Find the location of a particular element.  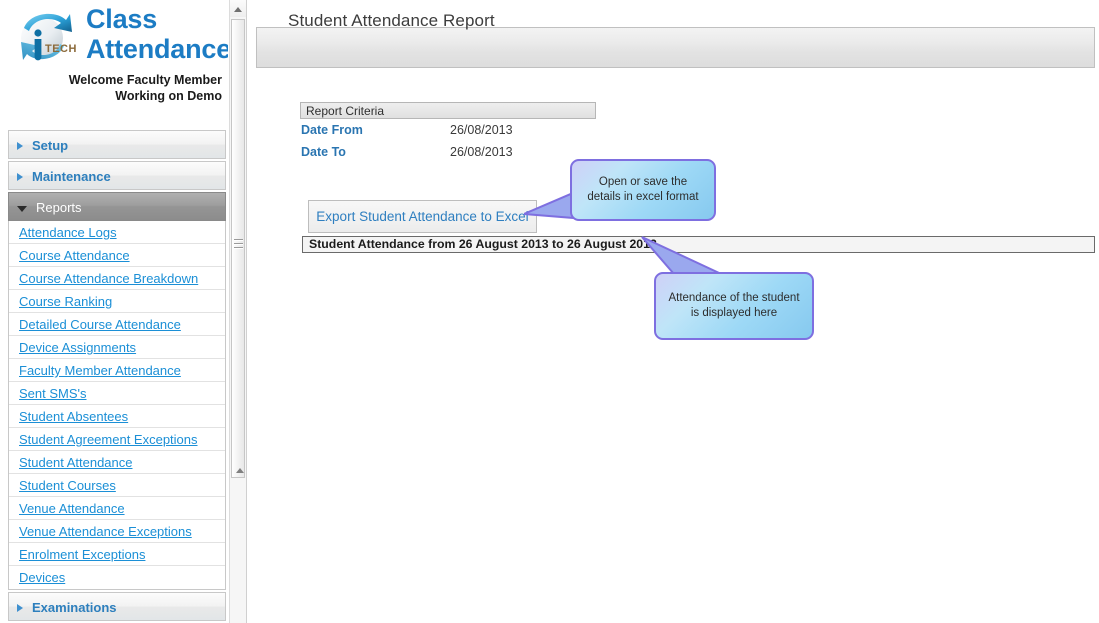

scrollbar-thumb is located at coordinates (238, 248).